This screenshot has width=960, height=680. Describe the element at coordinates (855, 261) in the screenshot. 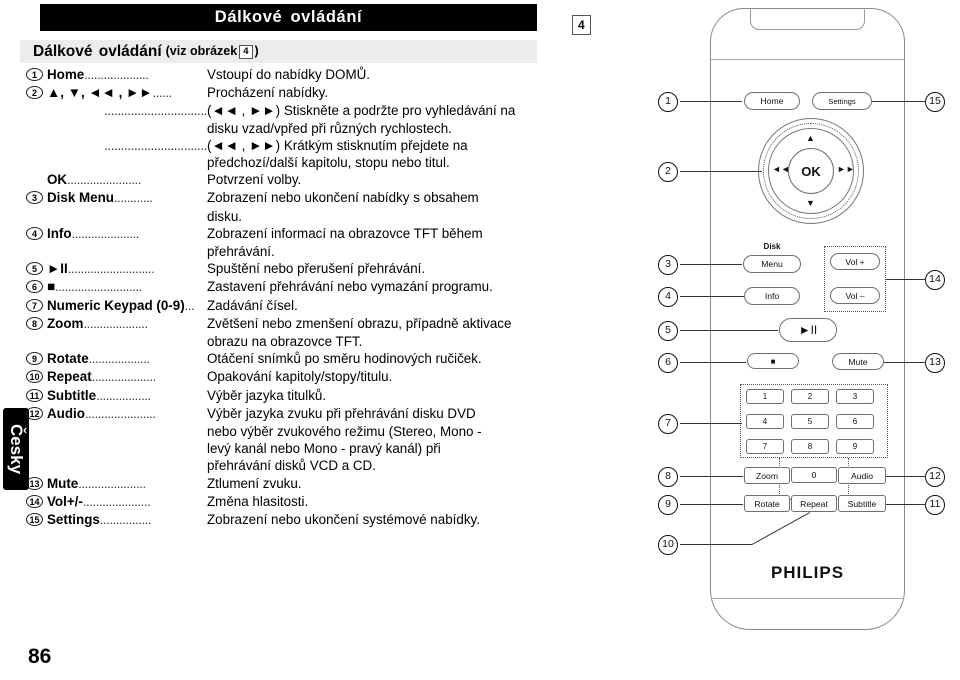

I see `remote-button-volume-up: Vol +` at that location.